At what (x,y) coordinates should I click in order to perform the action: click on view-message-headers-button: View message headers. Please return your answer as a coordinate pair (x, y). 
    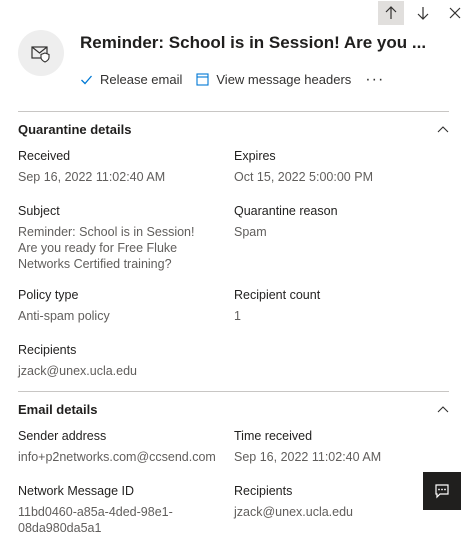
    Looking at the image, I should click on (273, 79).